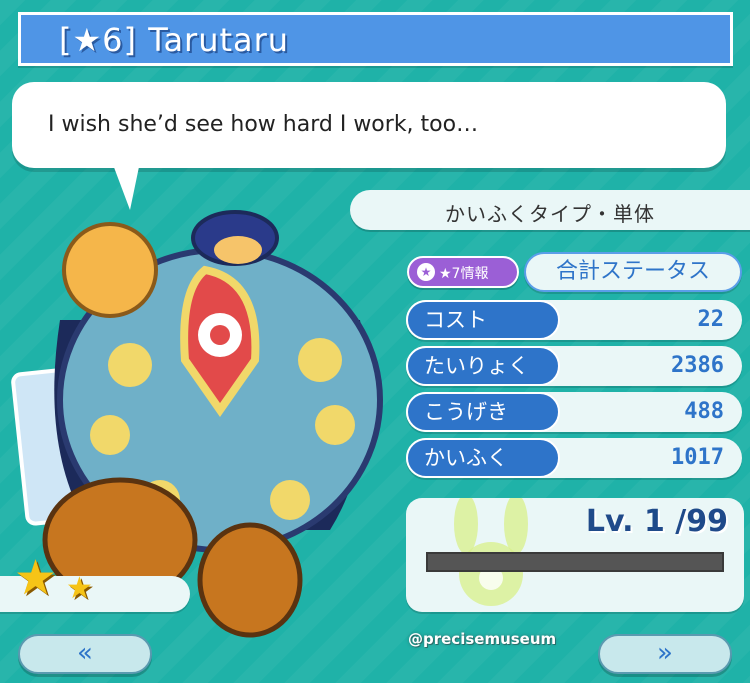  What do you see at coordinates (656, 521) in the screenshot?
I see `level-text: Lv. 1 /99` at bounding box center [656, 521].